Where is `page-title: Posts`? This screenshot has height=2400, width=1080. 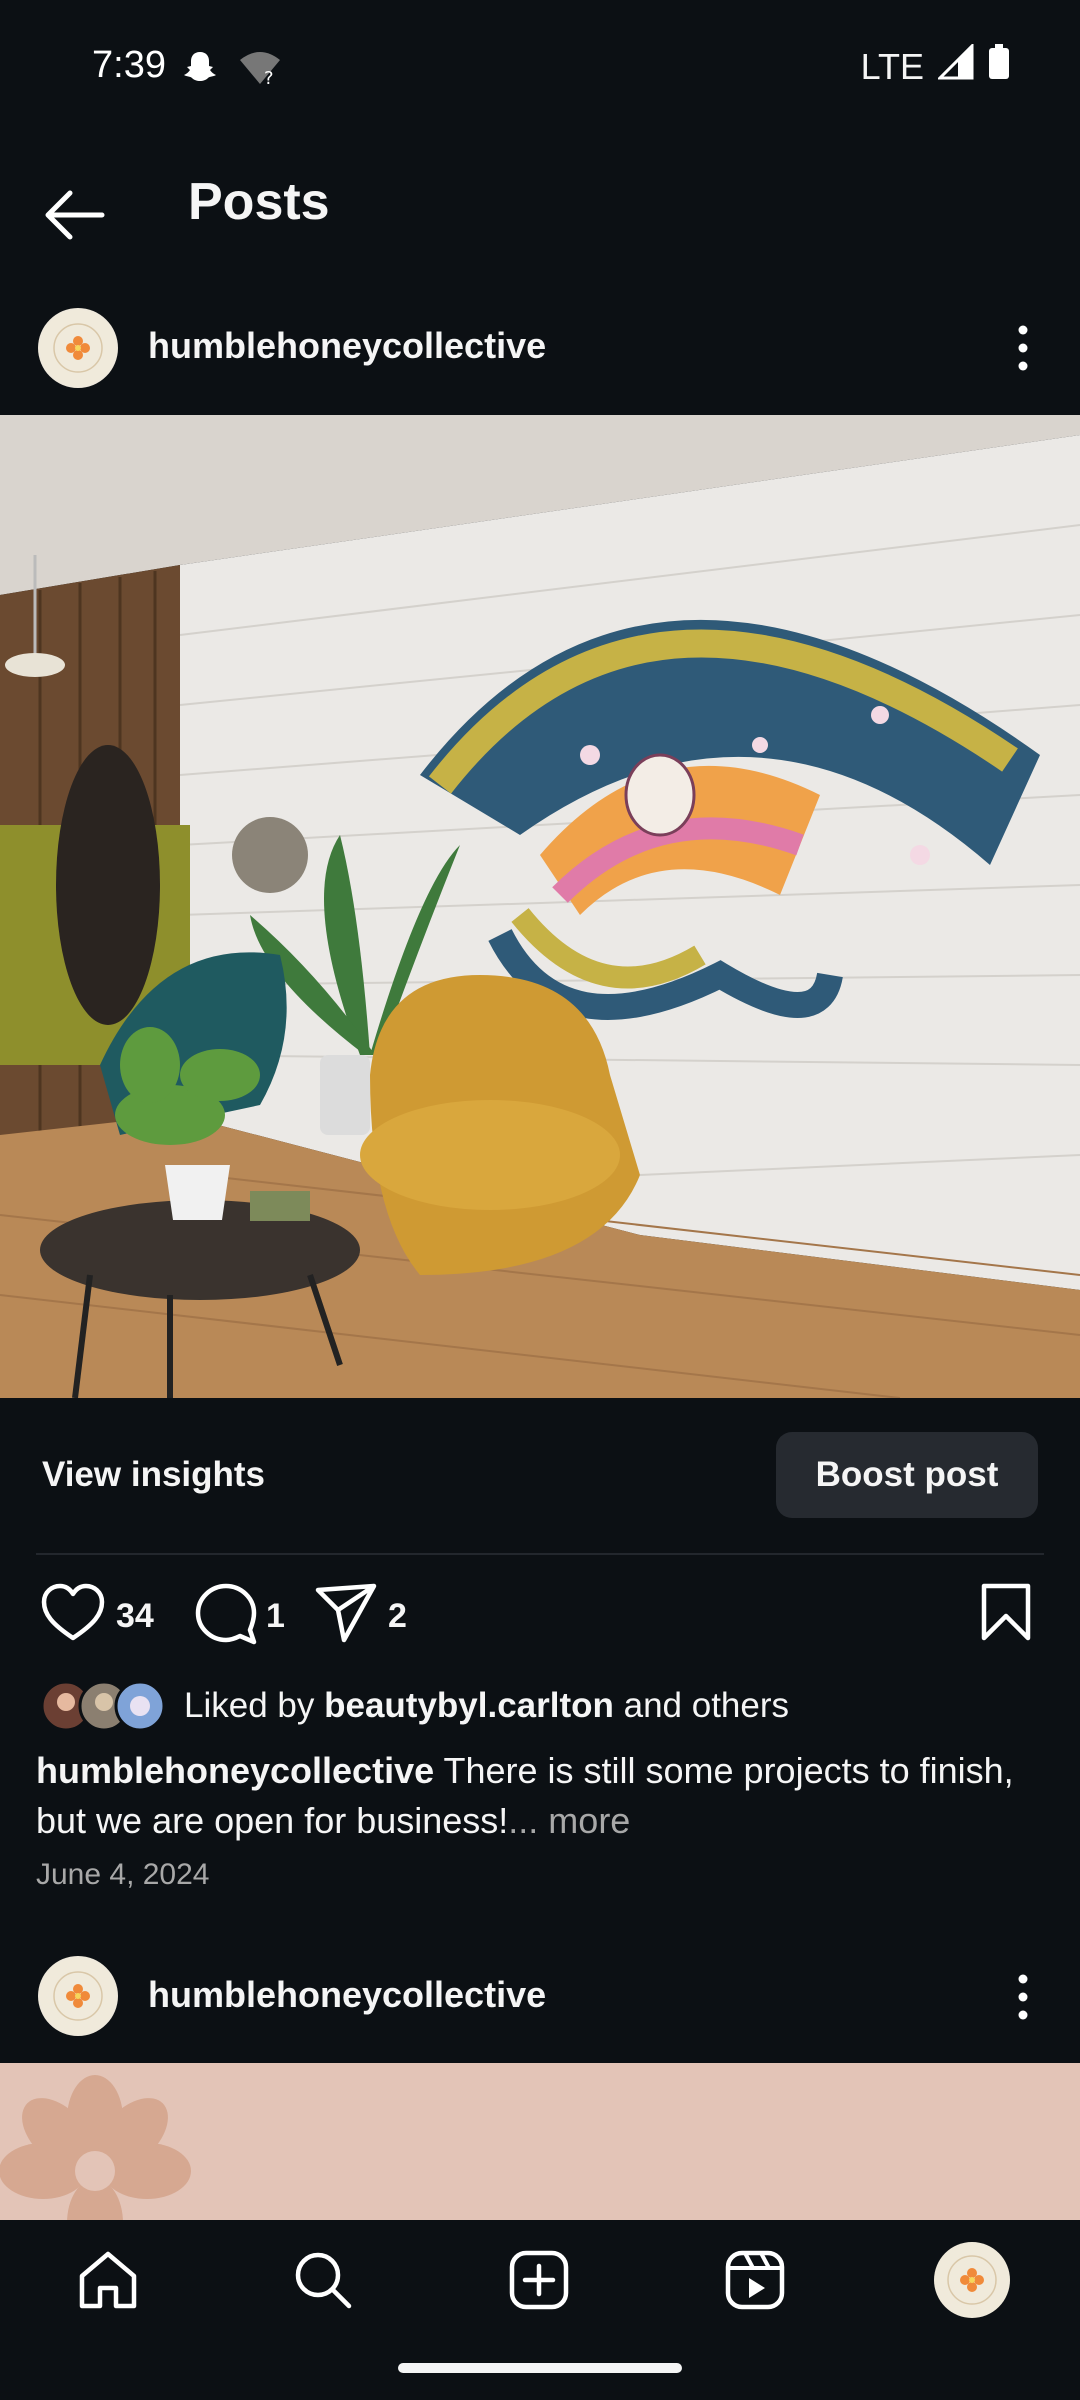 page-title: Posts is located at coordinates (259, 202).